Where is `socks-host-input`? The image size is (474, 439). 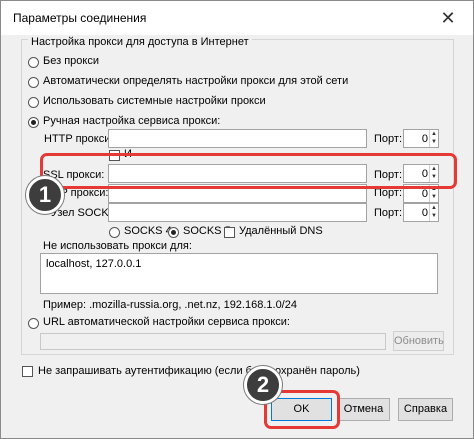
socks-host-input is located at coordinates (237, 212).